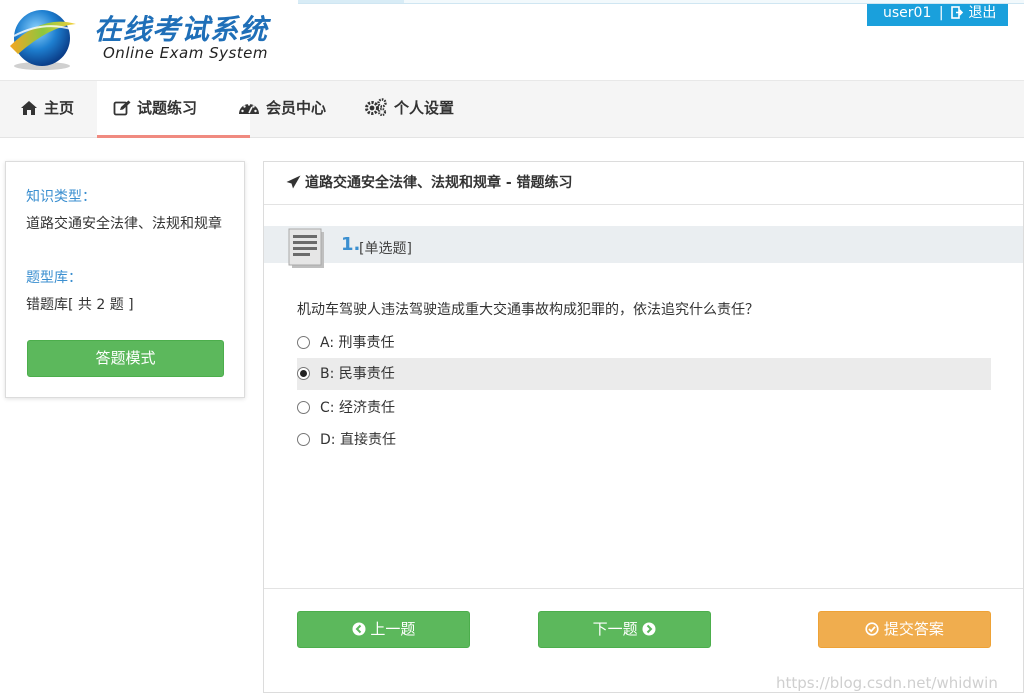  Describe the element at coordinates (644, 374) in the screenshot. I see `option-b: B: 民事责任` at that location.